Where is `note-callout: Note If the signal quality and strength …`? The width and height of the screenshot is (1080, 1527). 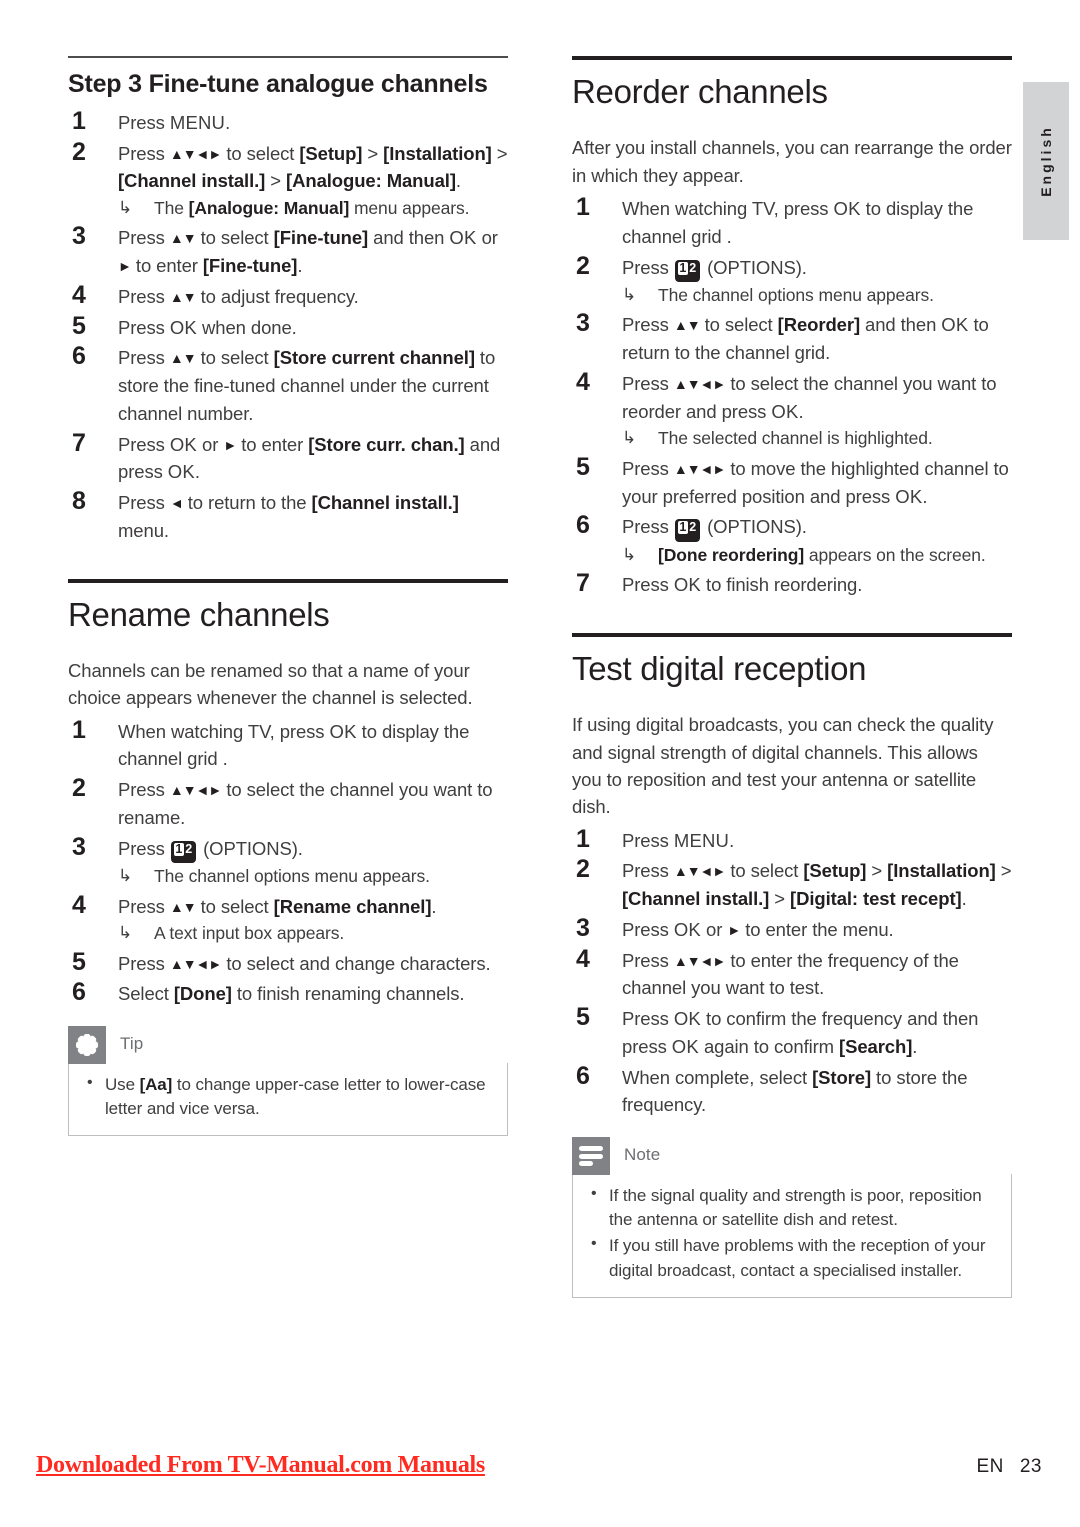
note-callout: Note If the signal quality and strength … is located at coordinates (792, 1217).